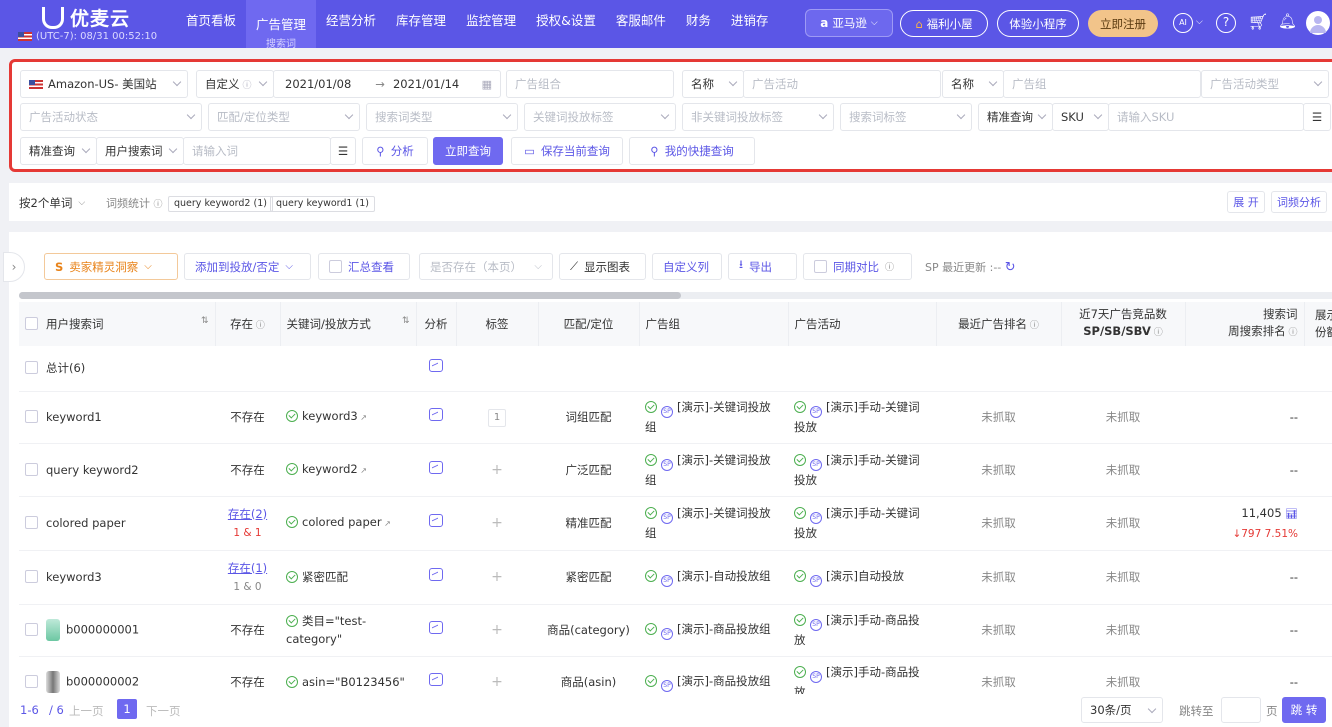 This screenshot has width=1332, height=727. I want to click on nav-ad-management: 广告管理 搜索词, so click(281, 25).